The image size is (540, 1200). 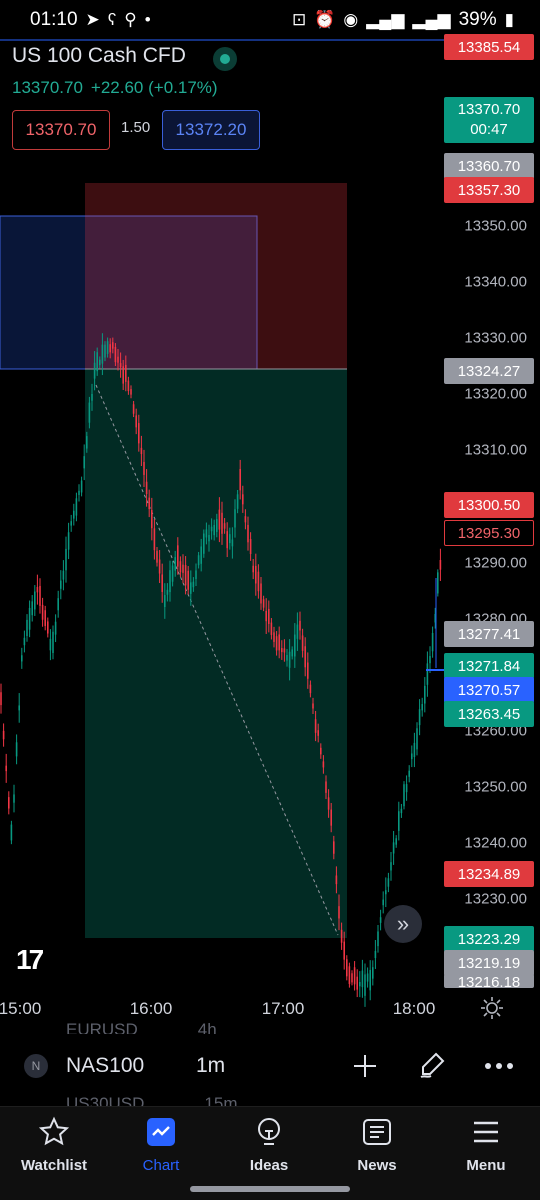 What do you see at coordinates (495, 226) in the screenshot?
I see `price-tick: 13350.00` at bounding box center [495, 226].